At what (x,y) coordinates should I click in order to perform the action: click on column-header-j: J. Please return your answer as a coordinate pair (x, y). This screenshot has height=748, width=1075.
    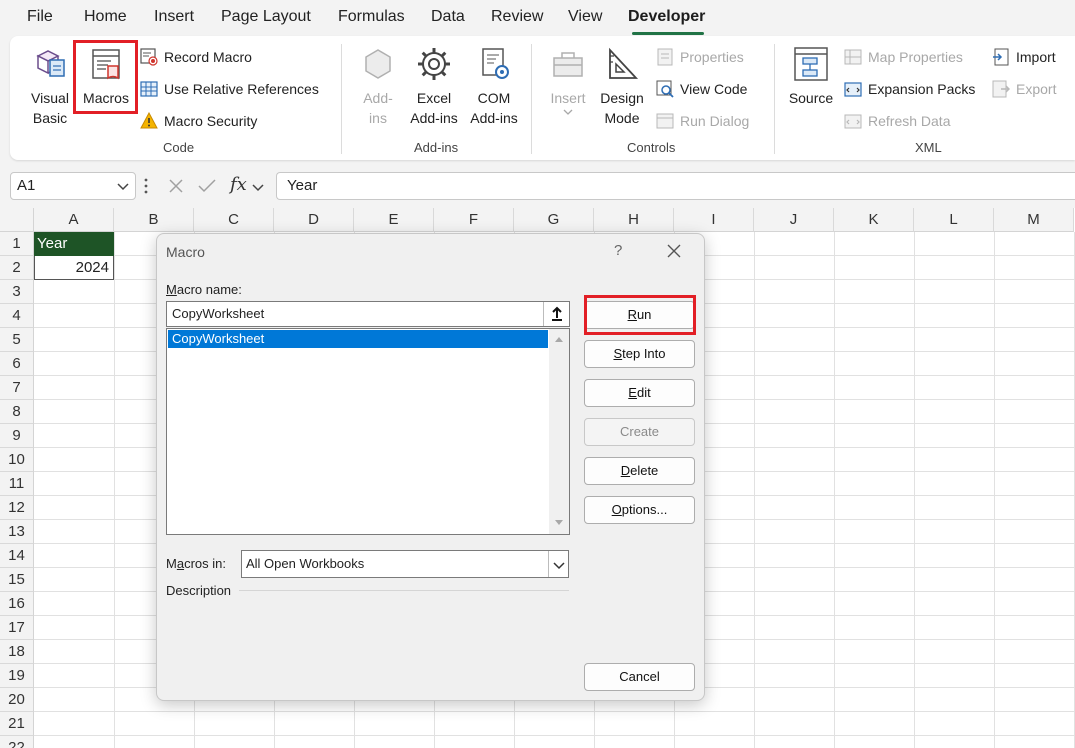
    Looking at the image, I should click on (794, 220).